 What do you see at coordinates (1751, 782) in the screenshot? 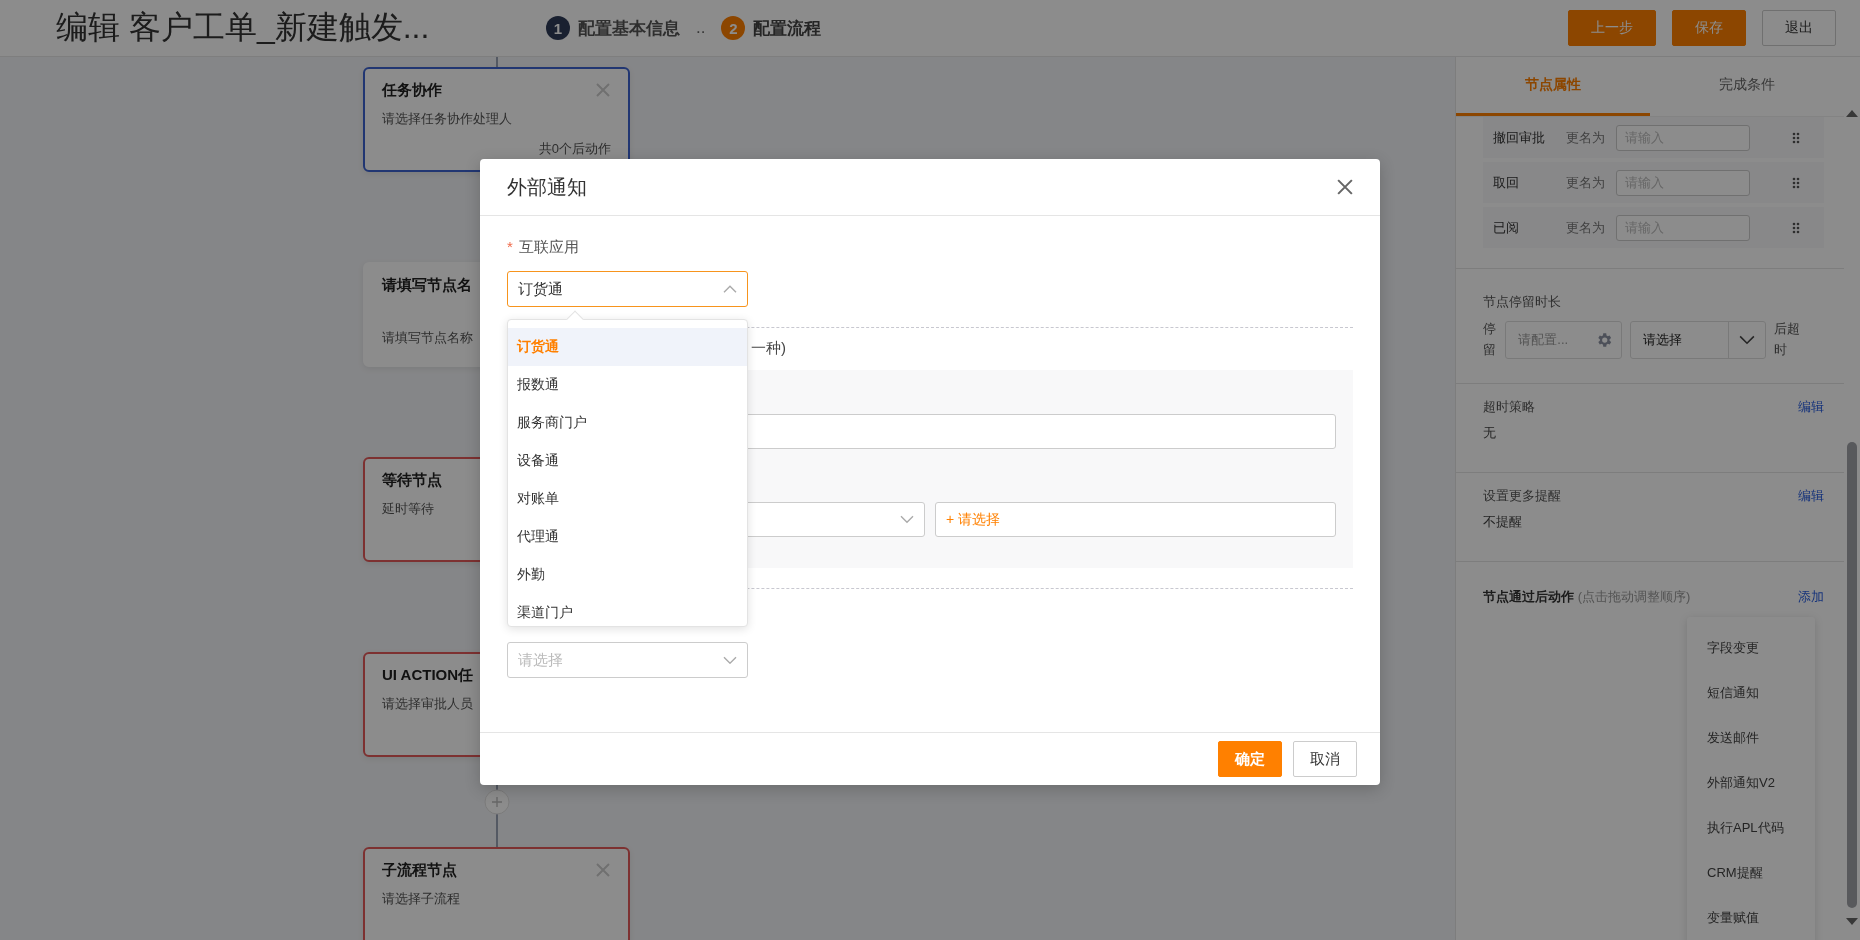
I see `action-menu-item: 外部通知V2` at bounding box center [1751, 782].